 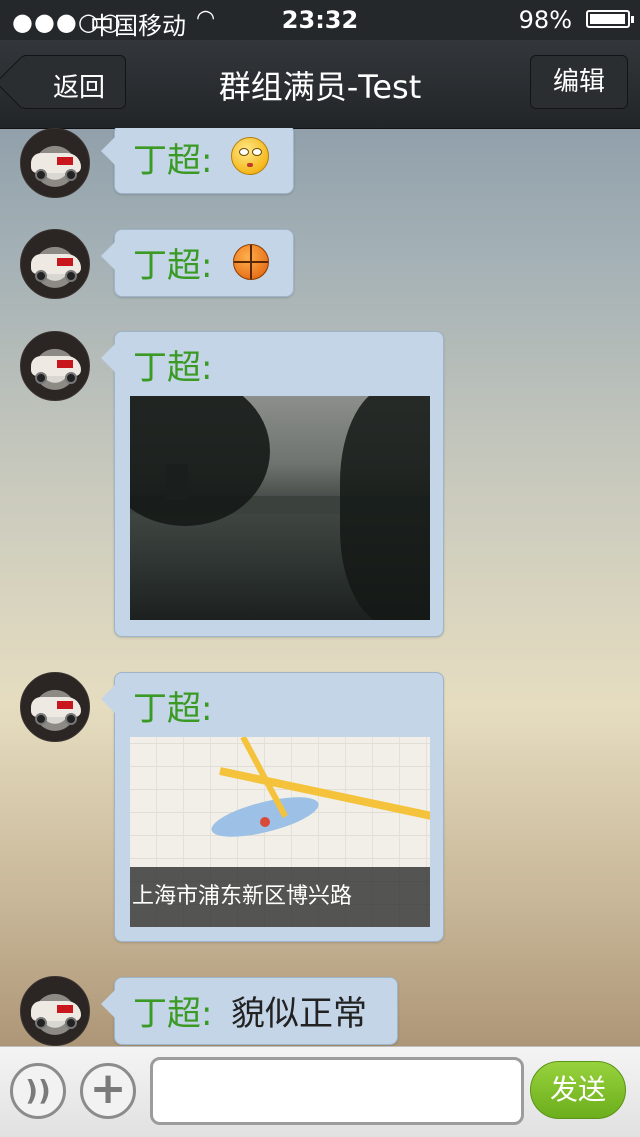 I want to click on battery-level-fill, so click(x=608, y=19).